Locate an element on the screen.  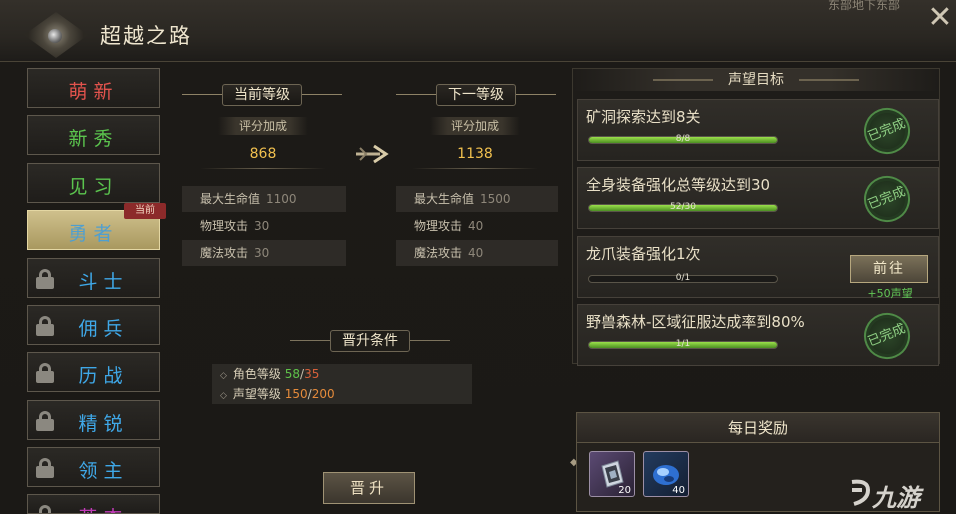
current-stat-row: 物理攻击 30 is located at coordinates (264, 226).